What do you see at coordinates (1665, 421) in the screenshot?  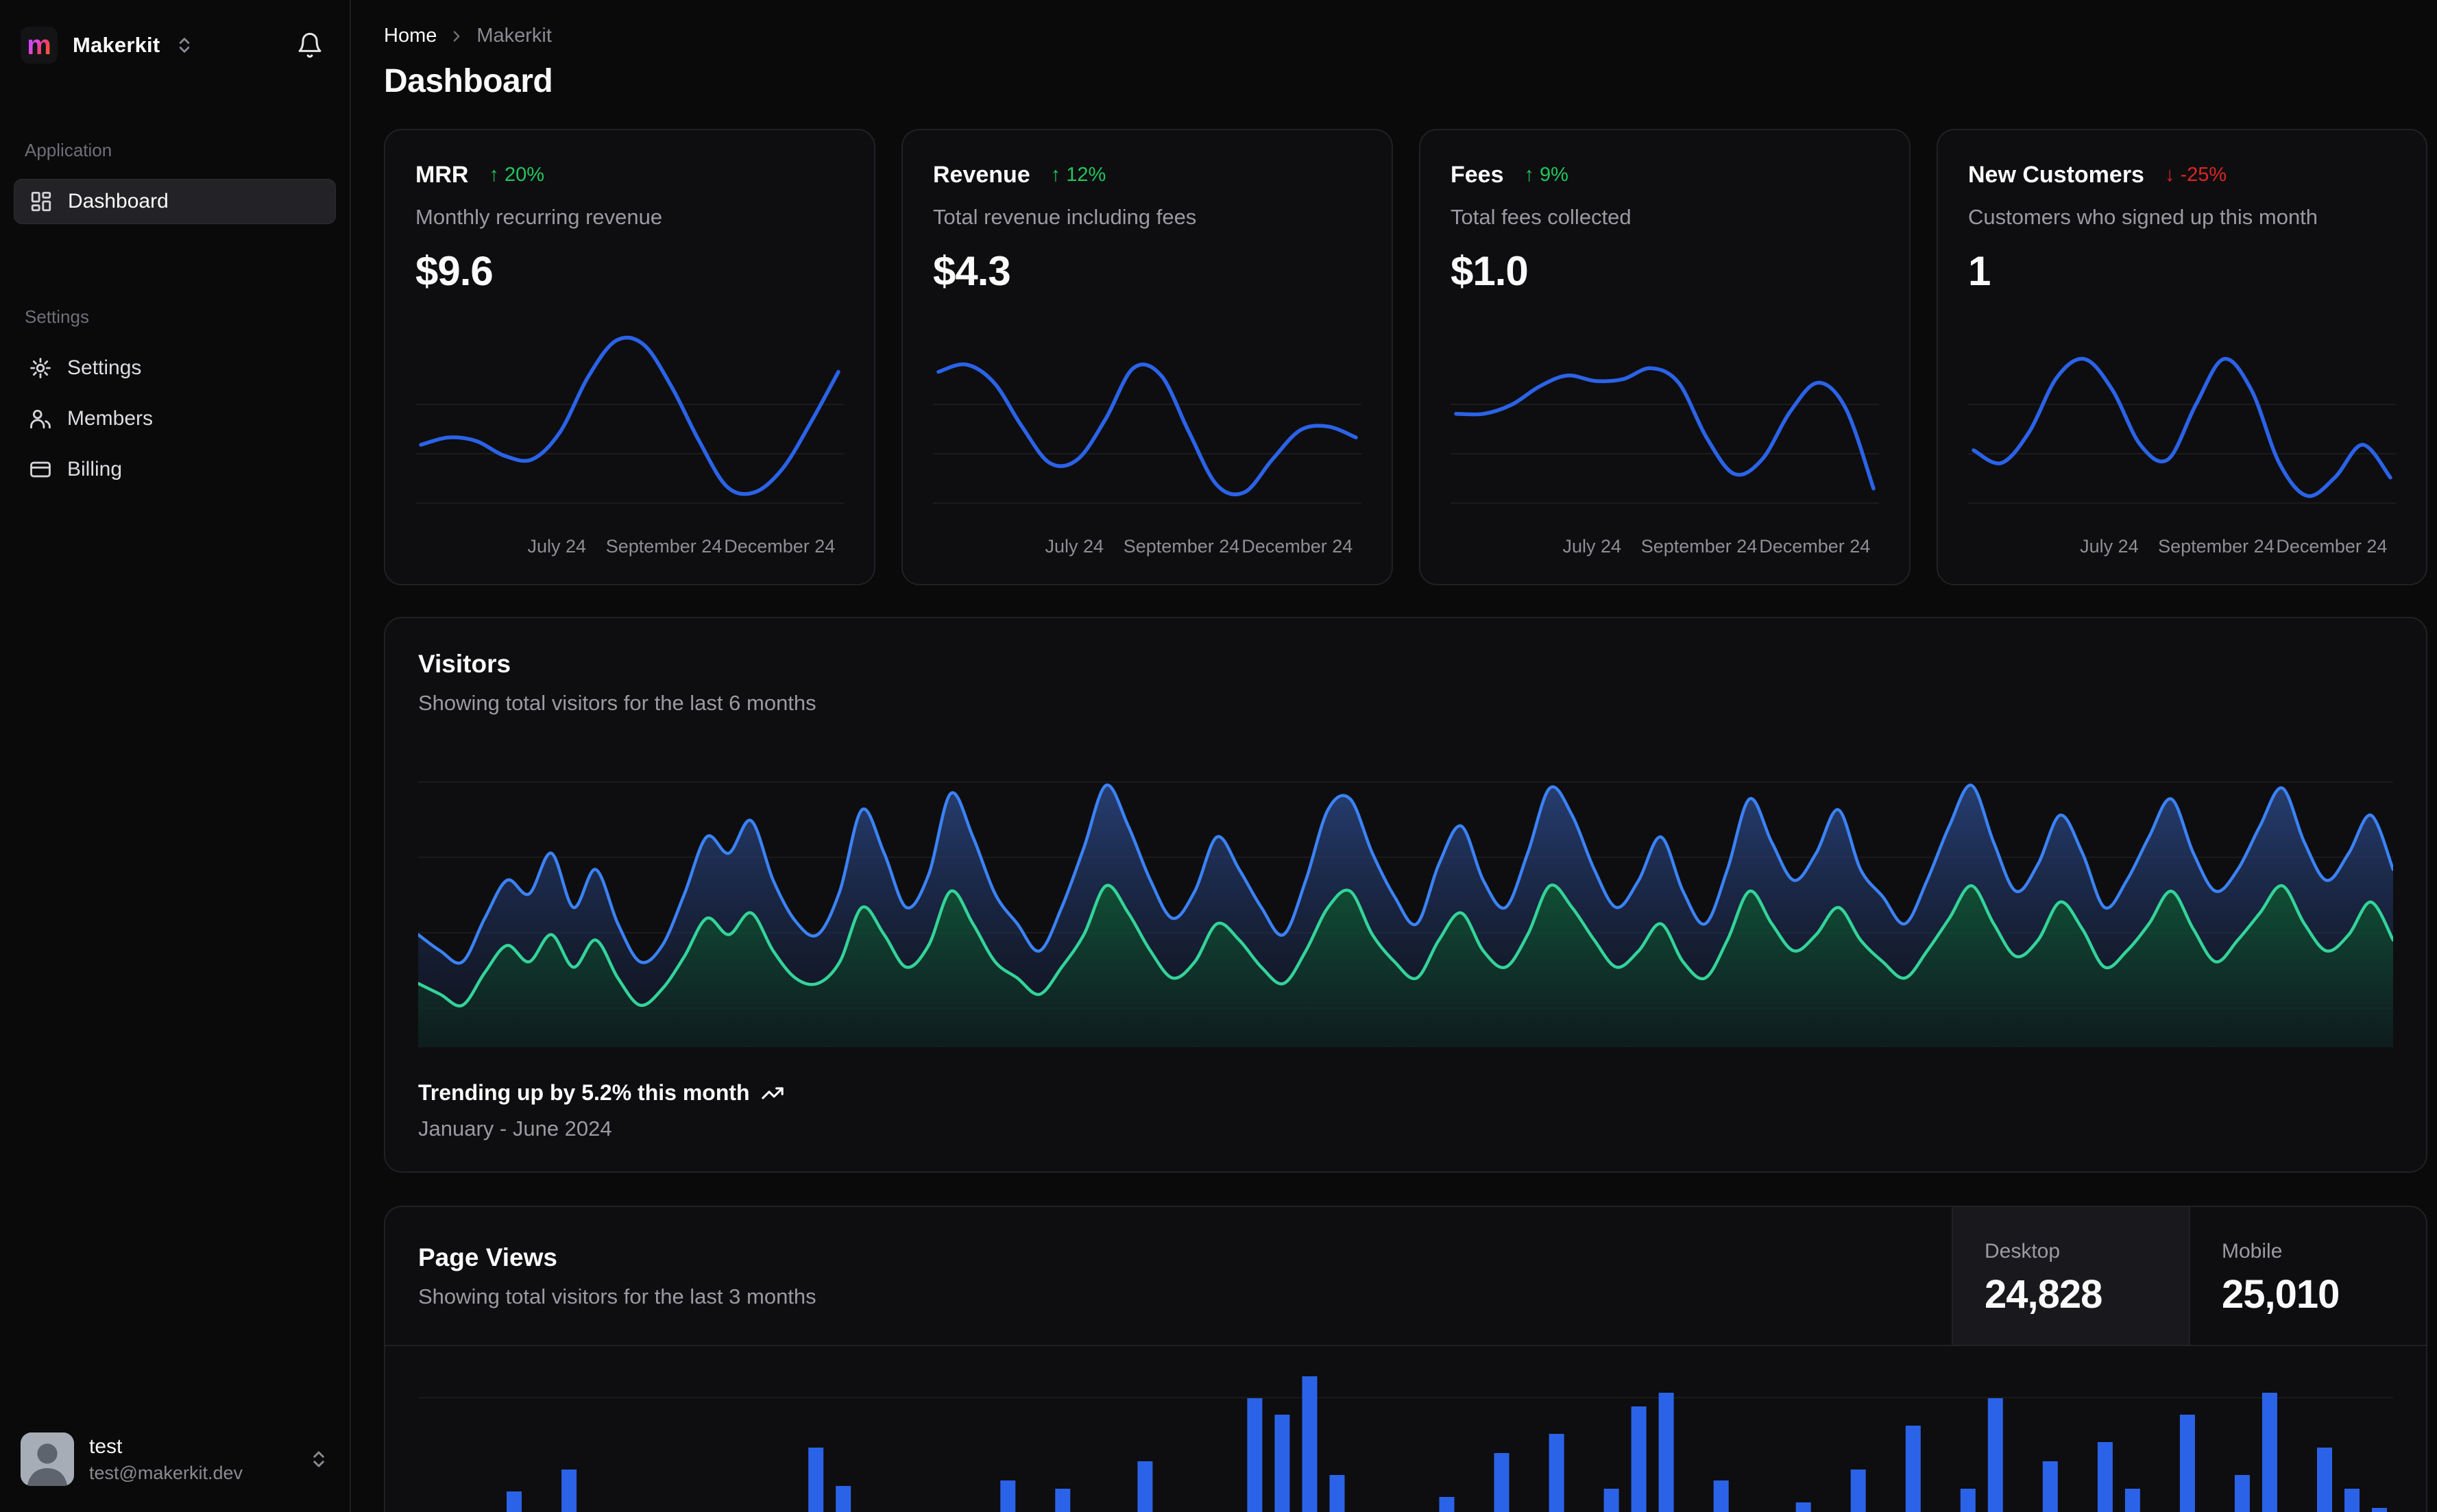 I see `fees-sparkline-chart` at bounding box center [1665, 421].